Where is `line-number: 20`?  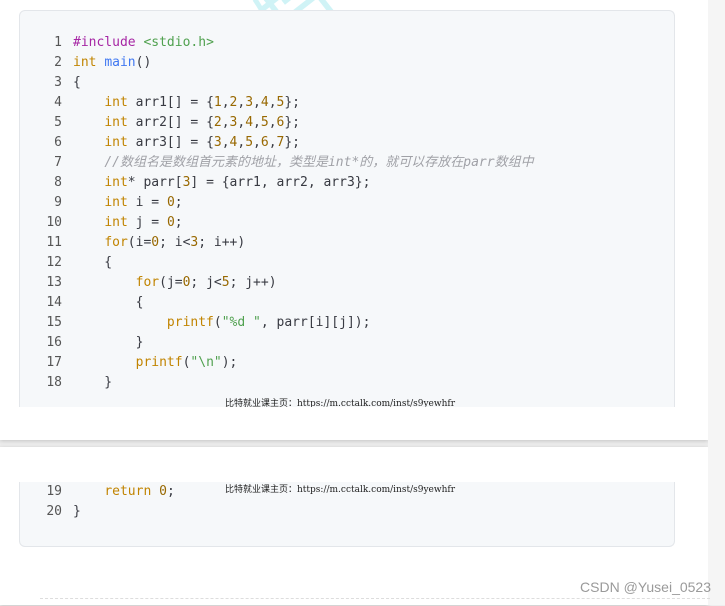
line-number: 20 is located at coordinates (54, 511).